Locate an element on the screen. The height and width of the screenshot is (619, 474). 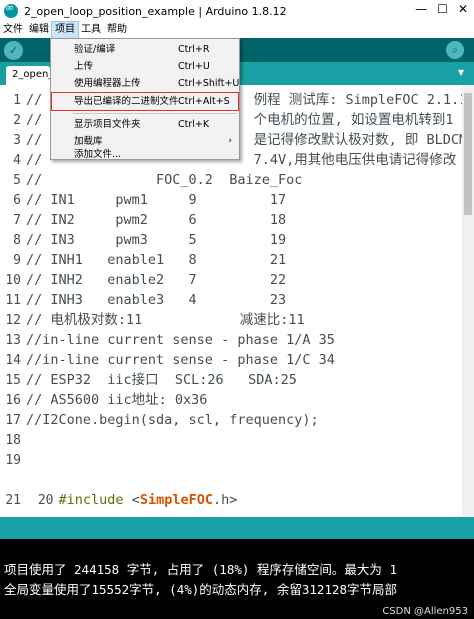
menu-bar: 文件 编辑 项目 工具 帮助 is located at coordinates (237, 30).